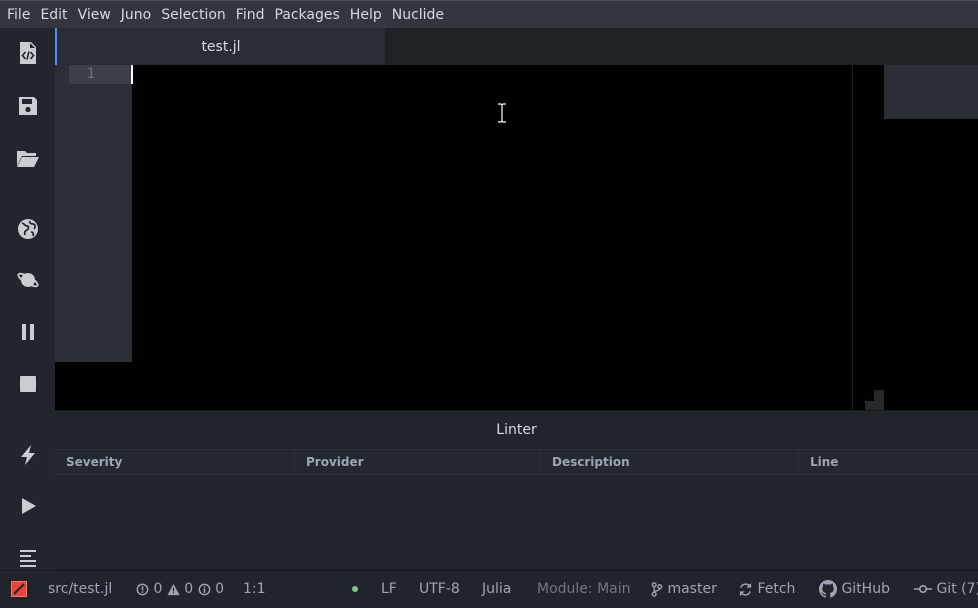  What do you see at coordinates (389, 589) in the screenshot?
I see `line-ending: LF` at bounding box center [389, 589].